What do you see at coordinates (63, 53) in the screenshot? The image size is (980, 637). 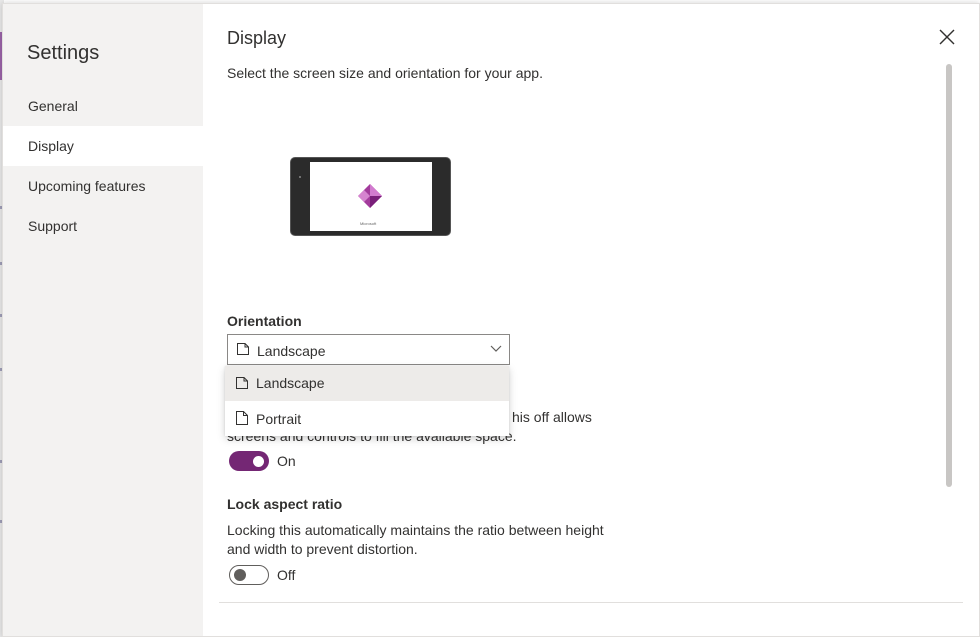 I see `sidebar-title: Settings` at bounding box center [63, 53].